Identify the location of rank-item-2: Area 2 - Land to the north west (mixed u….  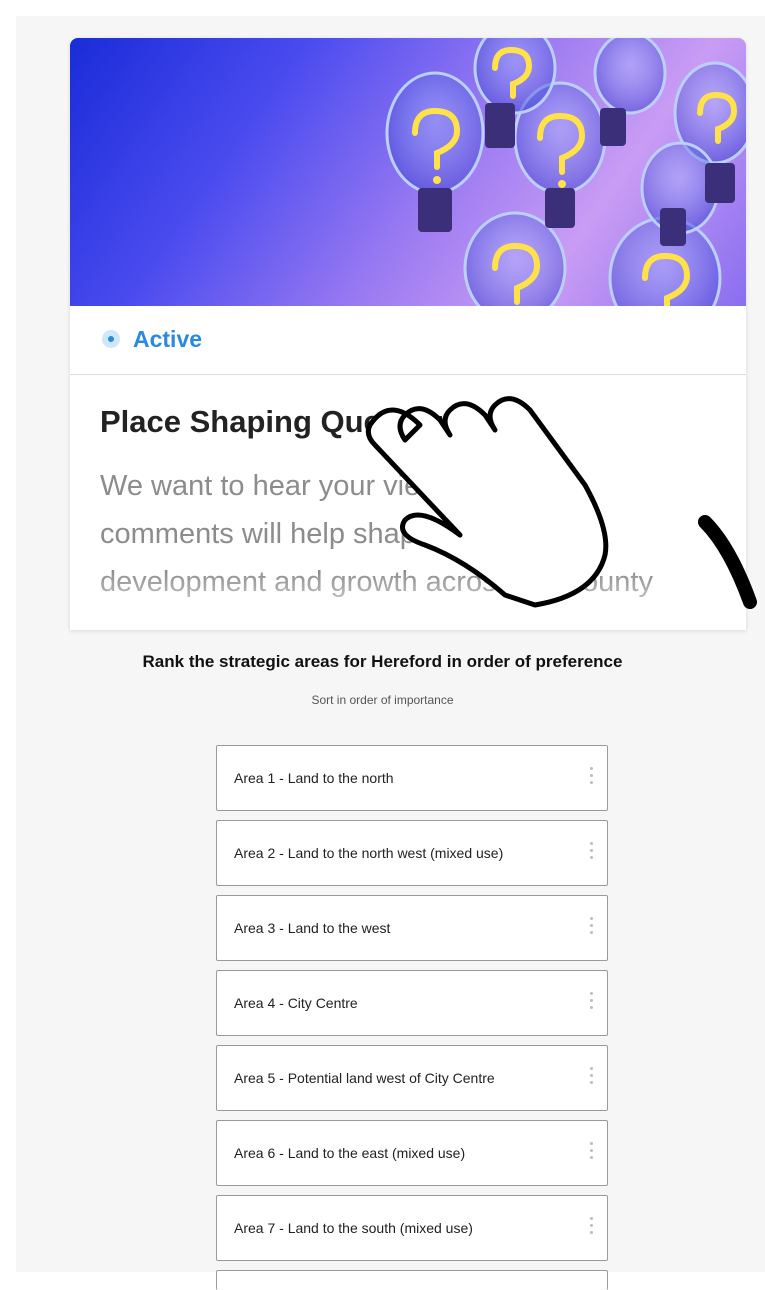
(412, 853).